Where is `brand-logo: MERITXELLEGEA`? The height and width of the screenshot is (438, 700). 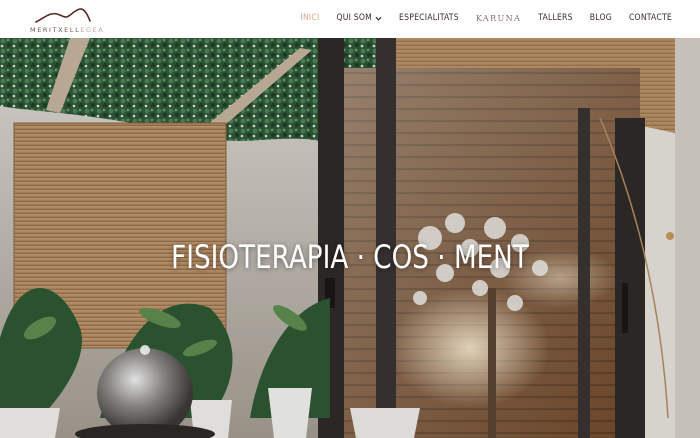 brand-logo: MERITXELLEGEA is located at coordinates (66, 19).